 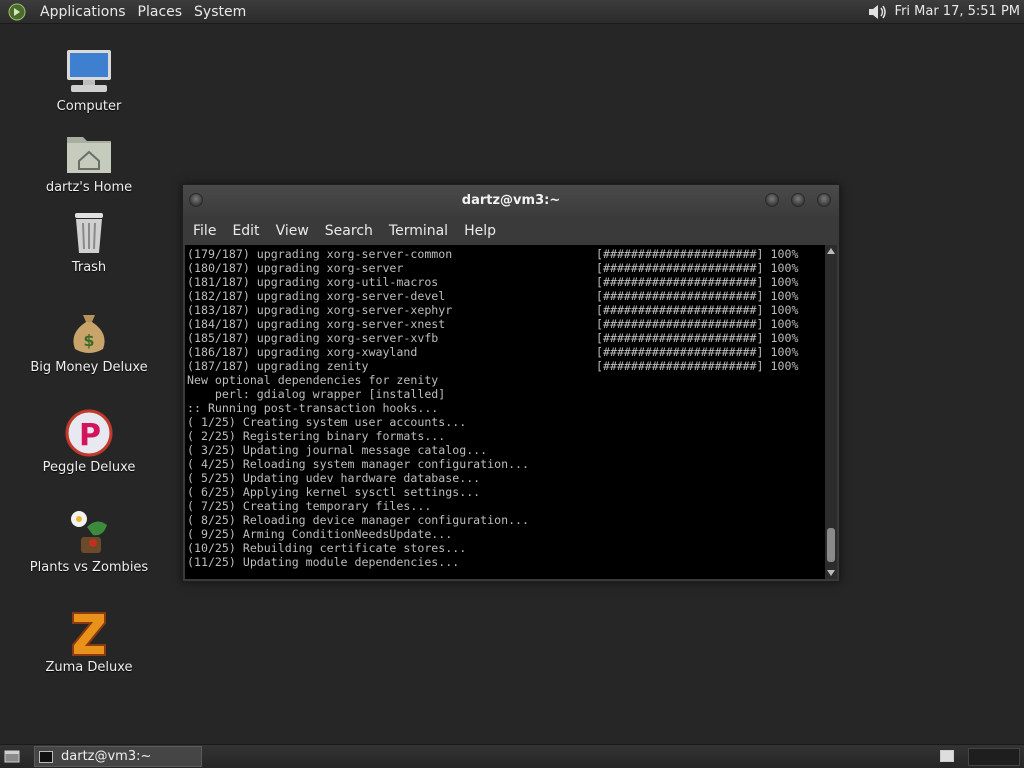 I want to click on clock: Fri Mar 17, 5:51 PM, so click(x=954, y=11).